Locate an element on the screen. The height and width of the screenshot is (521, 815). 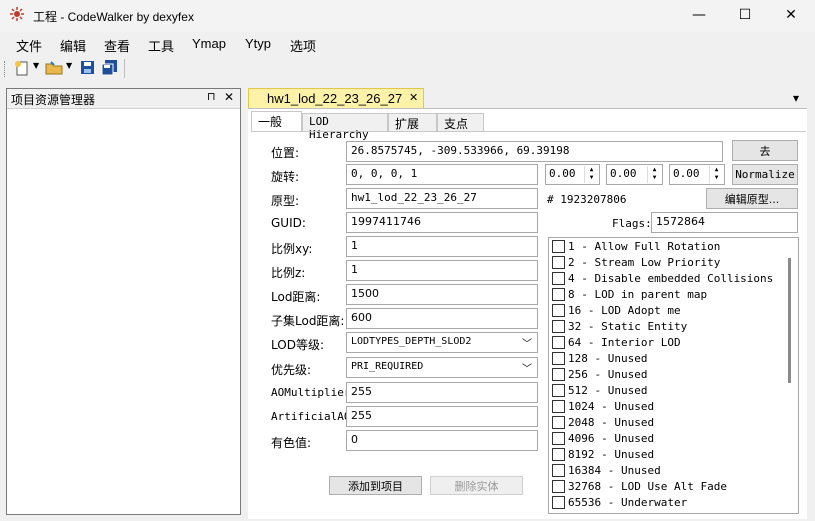
pin-icon: ⊓ is located at coordinates (211, 96).